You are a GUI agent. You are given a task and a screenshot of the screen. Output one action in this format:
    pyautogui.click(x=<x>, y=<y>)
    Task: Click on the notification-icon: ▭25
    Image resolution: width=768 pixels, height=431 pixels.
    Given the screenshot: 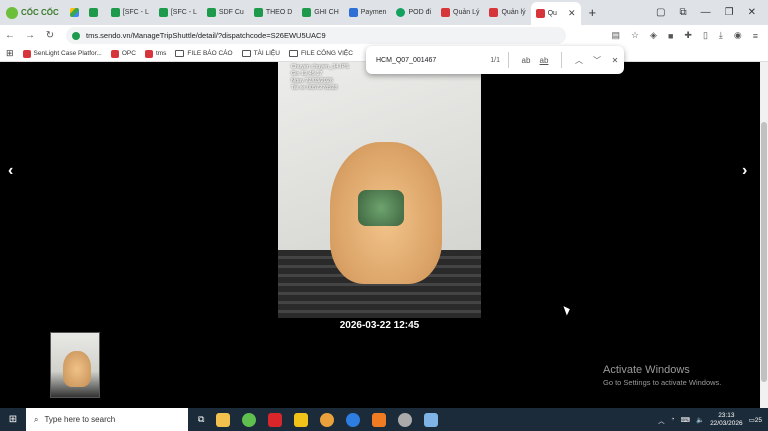 What is the action you would take?
    pyautogui.click(x=755, y=420)
    